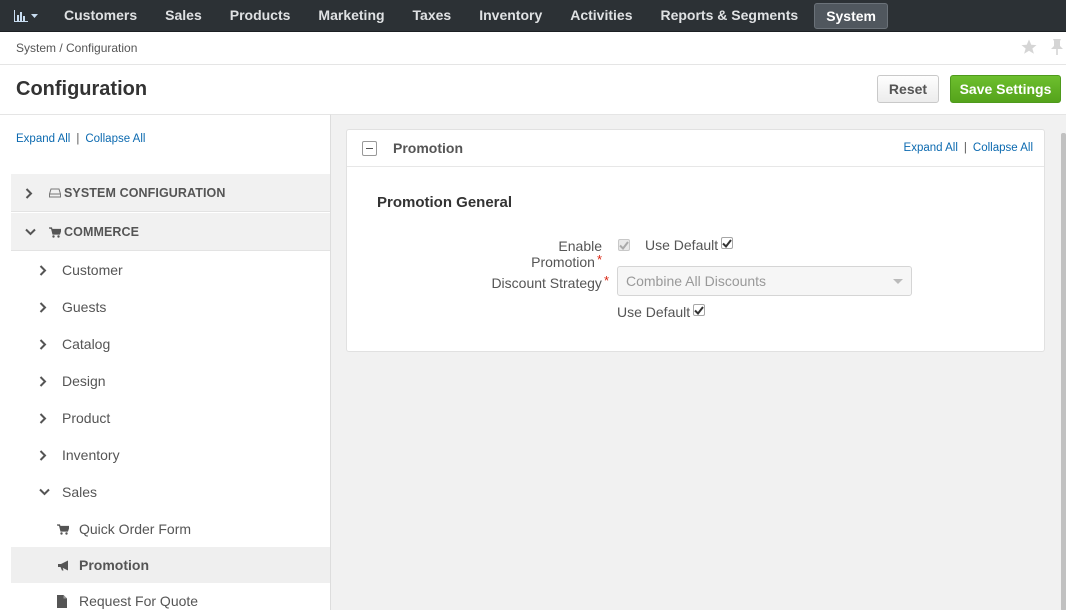 The image size is (1066, 610). Describe the element at coordinates (729, 16) in the screenshot. I see `nav-reports-segments: Reports & Segments` at that location.